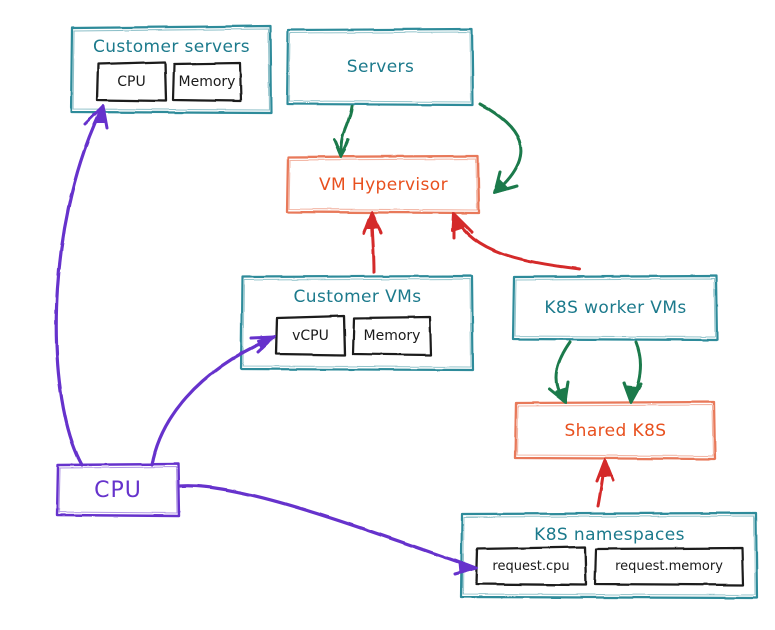 The width and height of the screenshot is (775, 630). I want to click on edge-cpu-to-customerservers-cpu, so click(81, 285).